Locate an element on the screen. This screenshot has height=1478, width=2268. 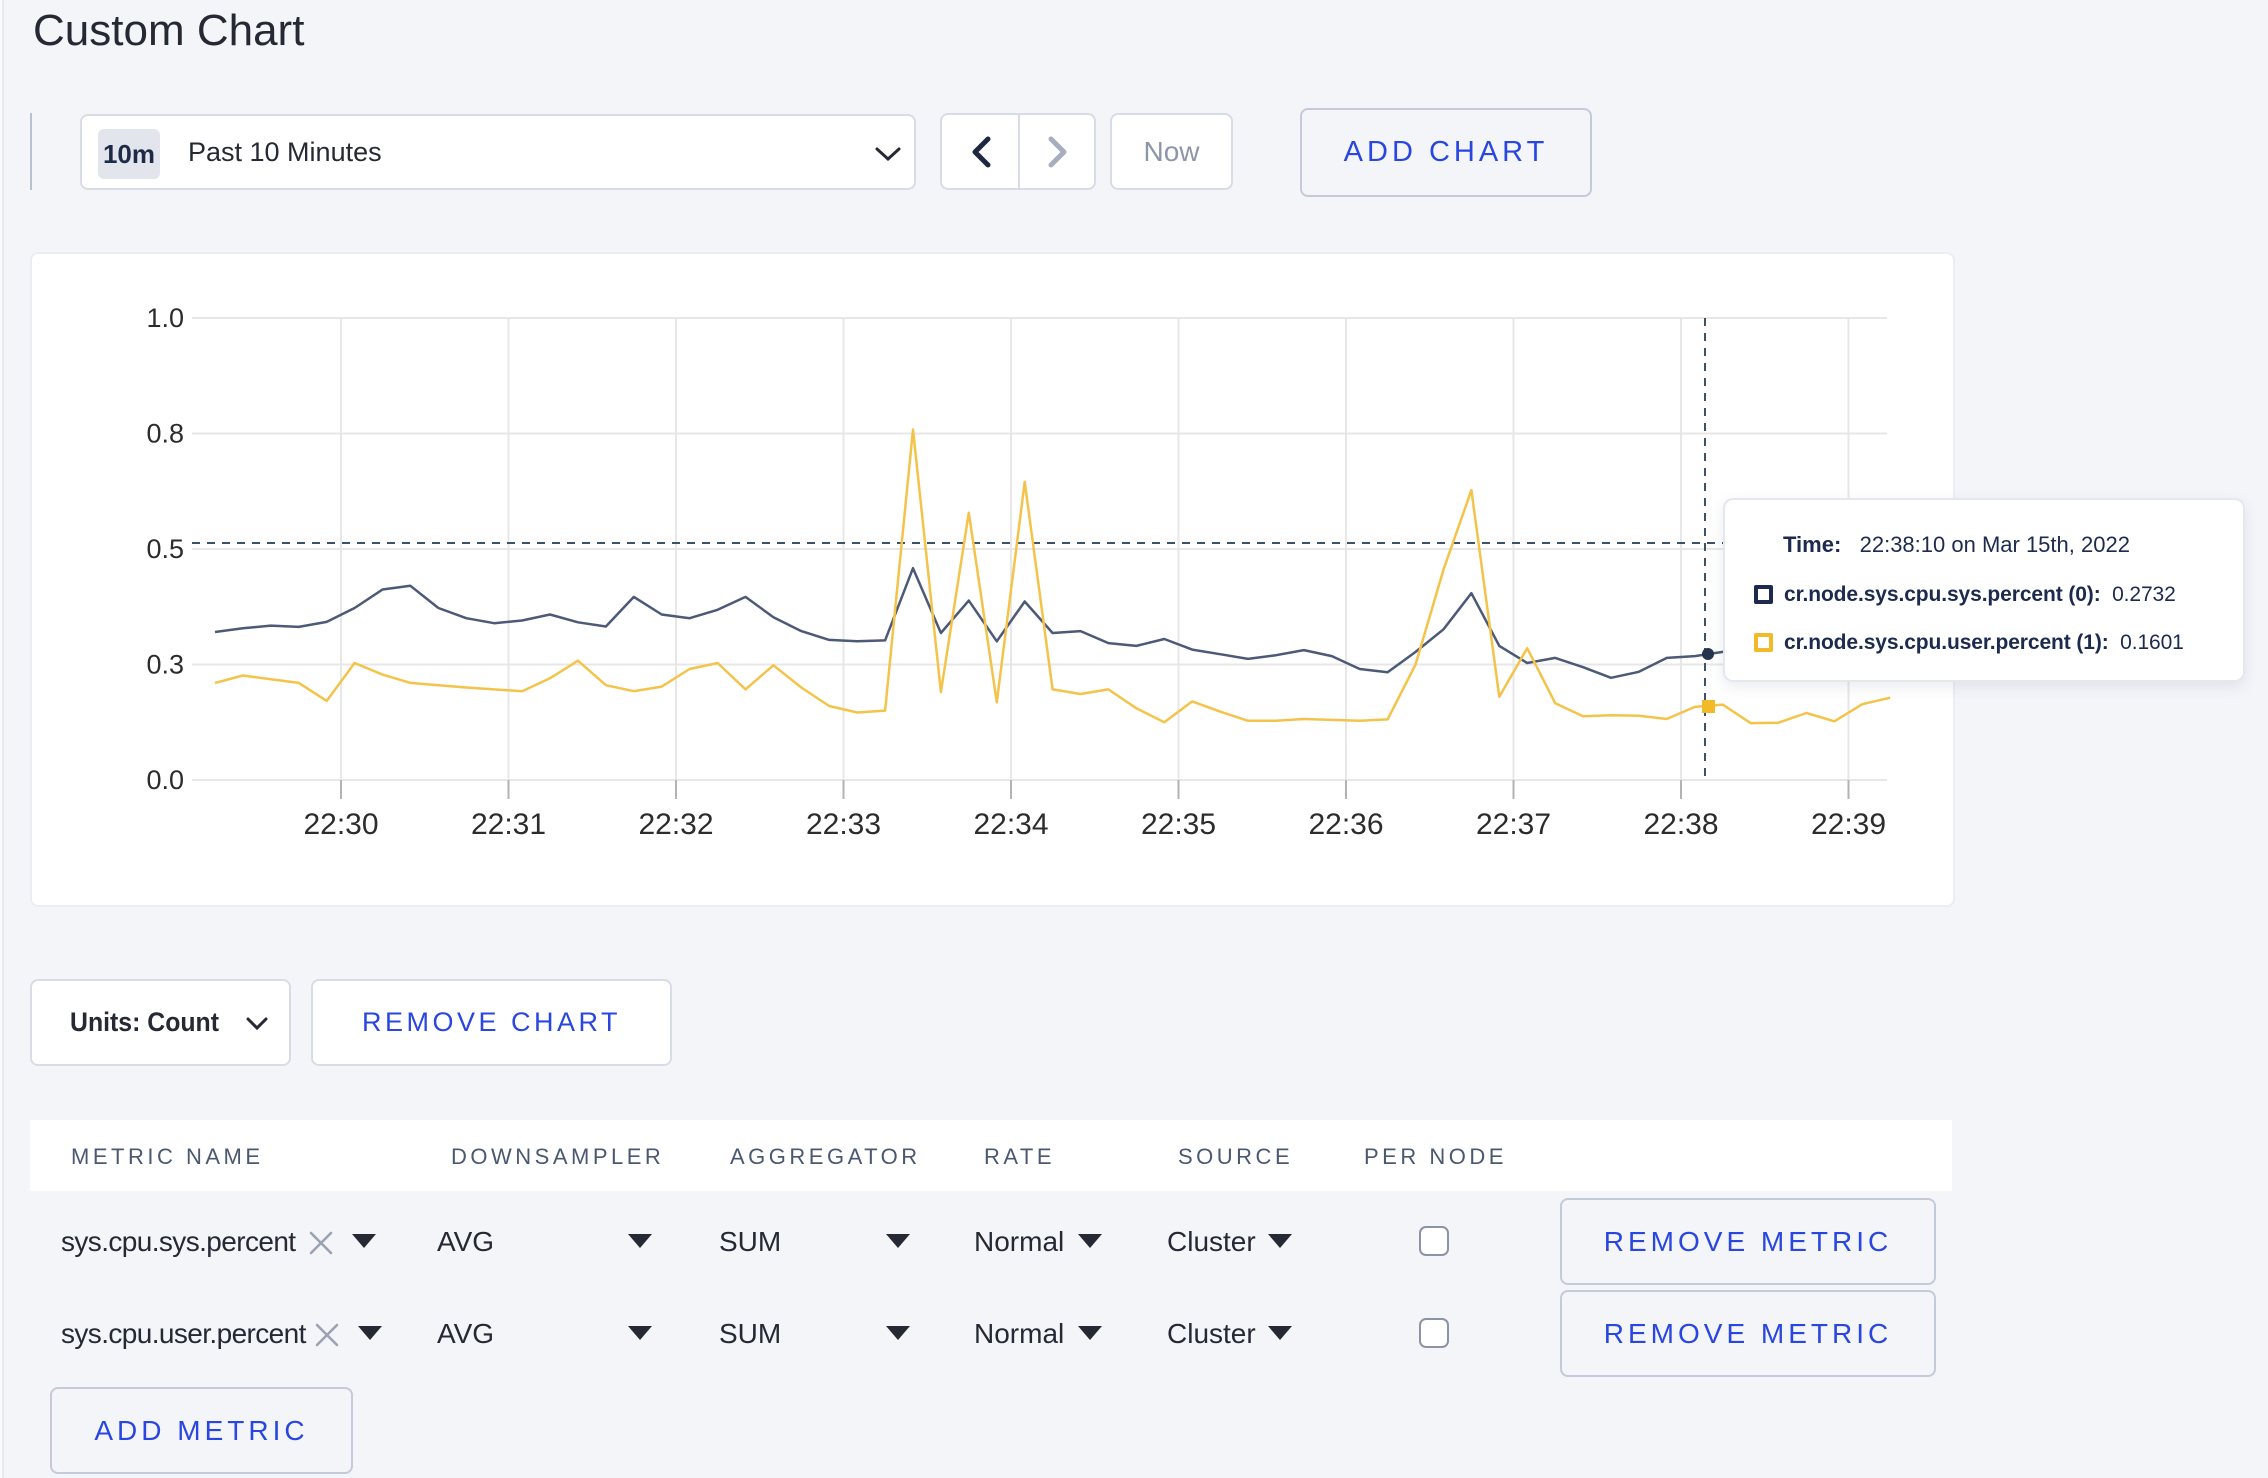
svg-text: 22:30 is located at coordinates (340, 824).